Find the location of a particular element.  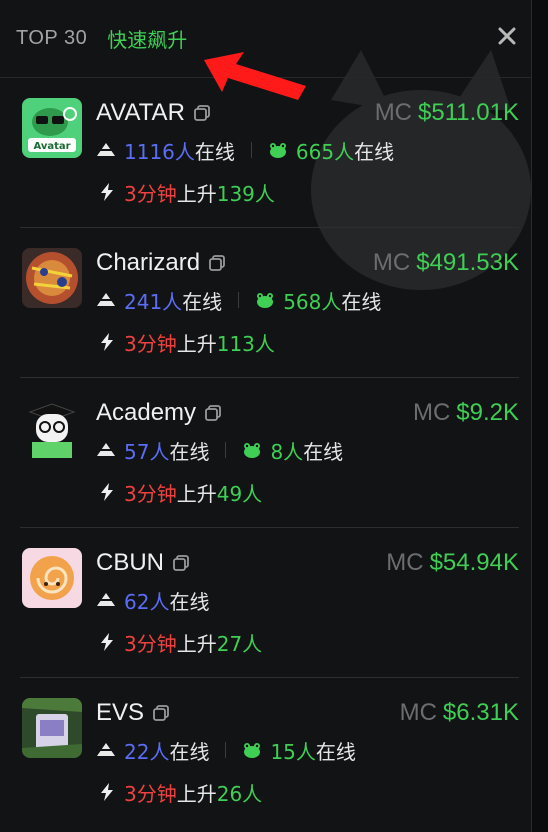

rise-stats: 3分钟 上升 27人 is located at coordinates (179, 642).